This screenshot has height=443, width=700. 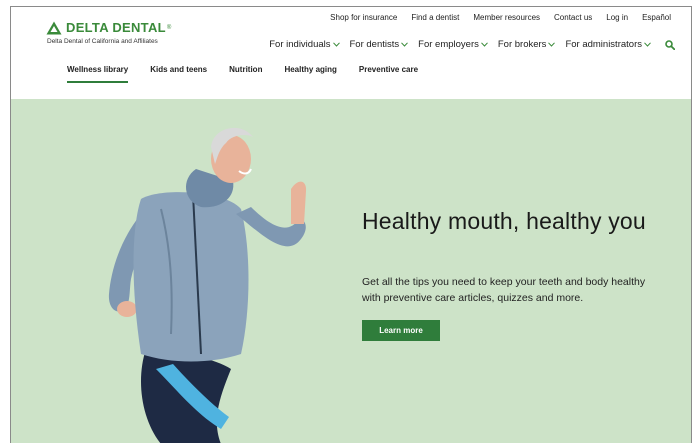 I want to click on util-link-login: Log in, so click(x=617, y=17).